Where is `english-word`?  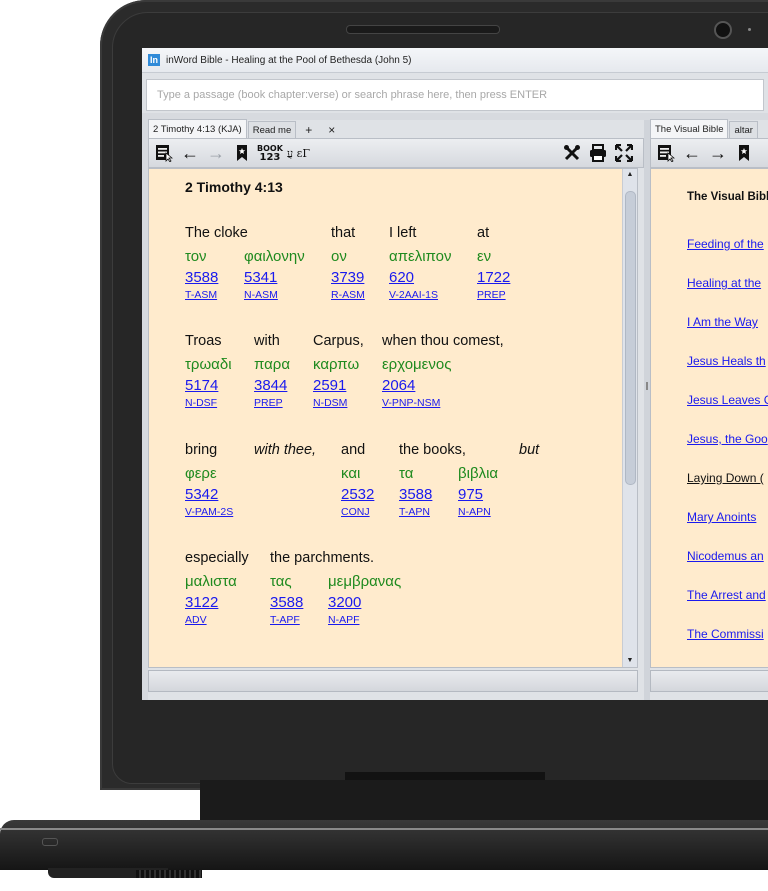 english-word is located at coordinates (478, 450).